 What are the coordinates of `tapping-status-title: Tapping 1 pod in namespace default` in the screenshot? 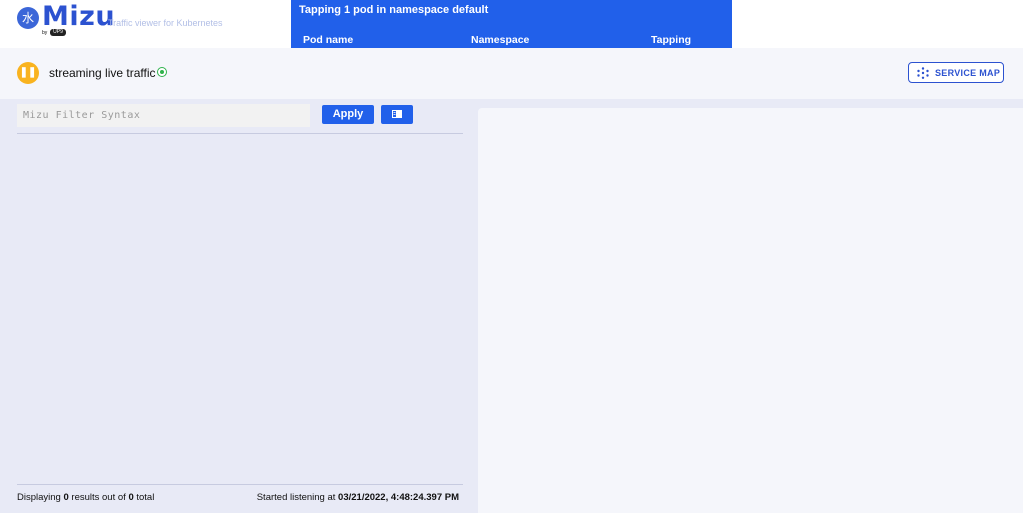 It's located at (394, 10).